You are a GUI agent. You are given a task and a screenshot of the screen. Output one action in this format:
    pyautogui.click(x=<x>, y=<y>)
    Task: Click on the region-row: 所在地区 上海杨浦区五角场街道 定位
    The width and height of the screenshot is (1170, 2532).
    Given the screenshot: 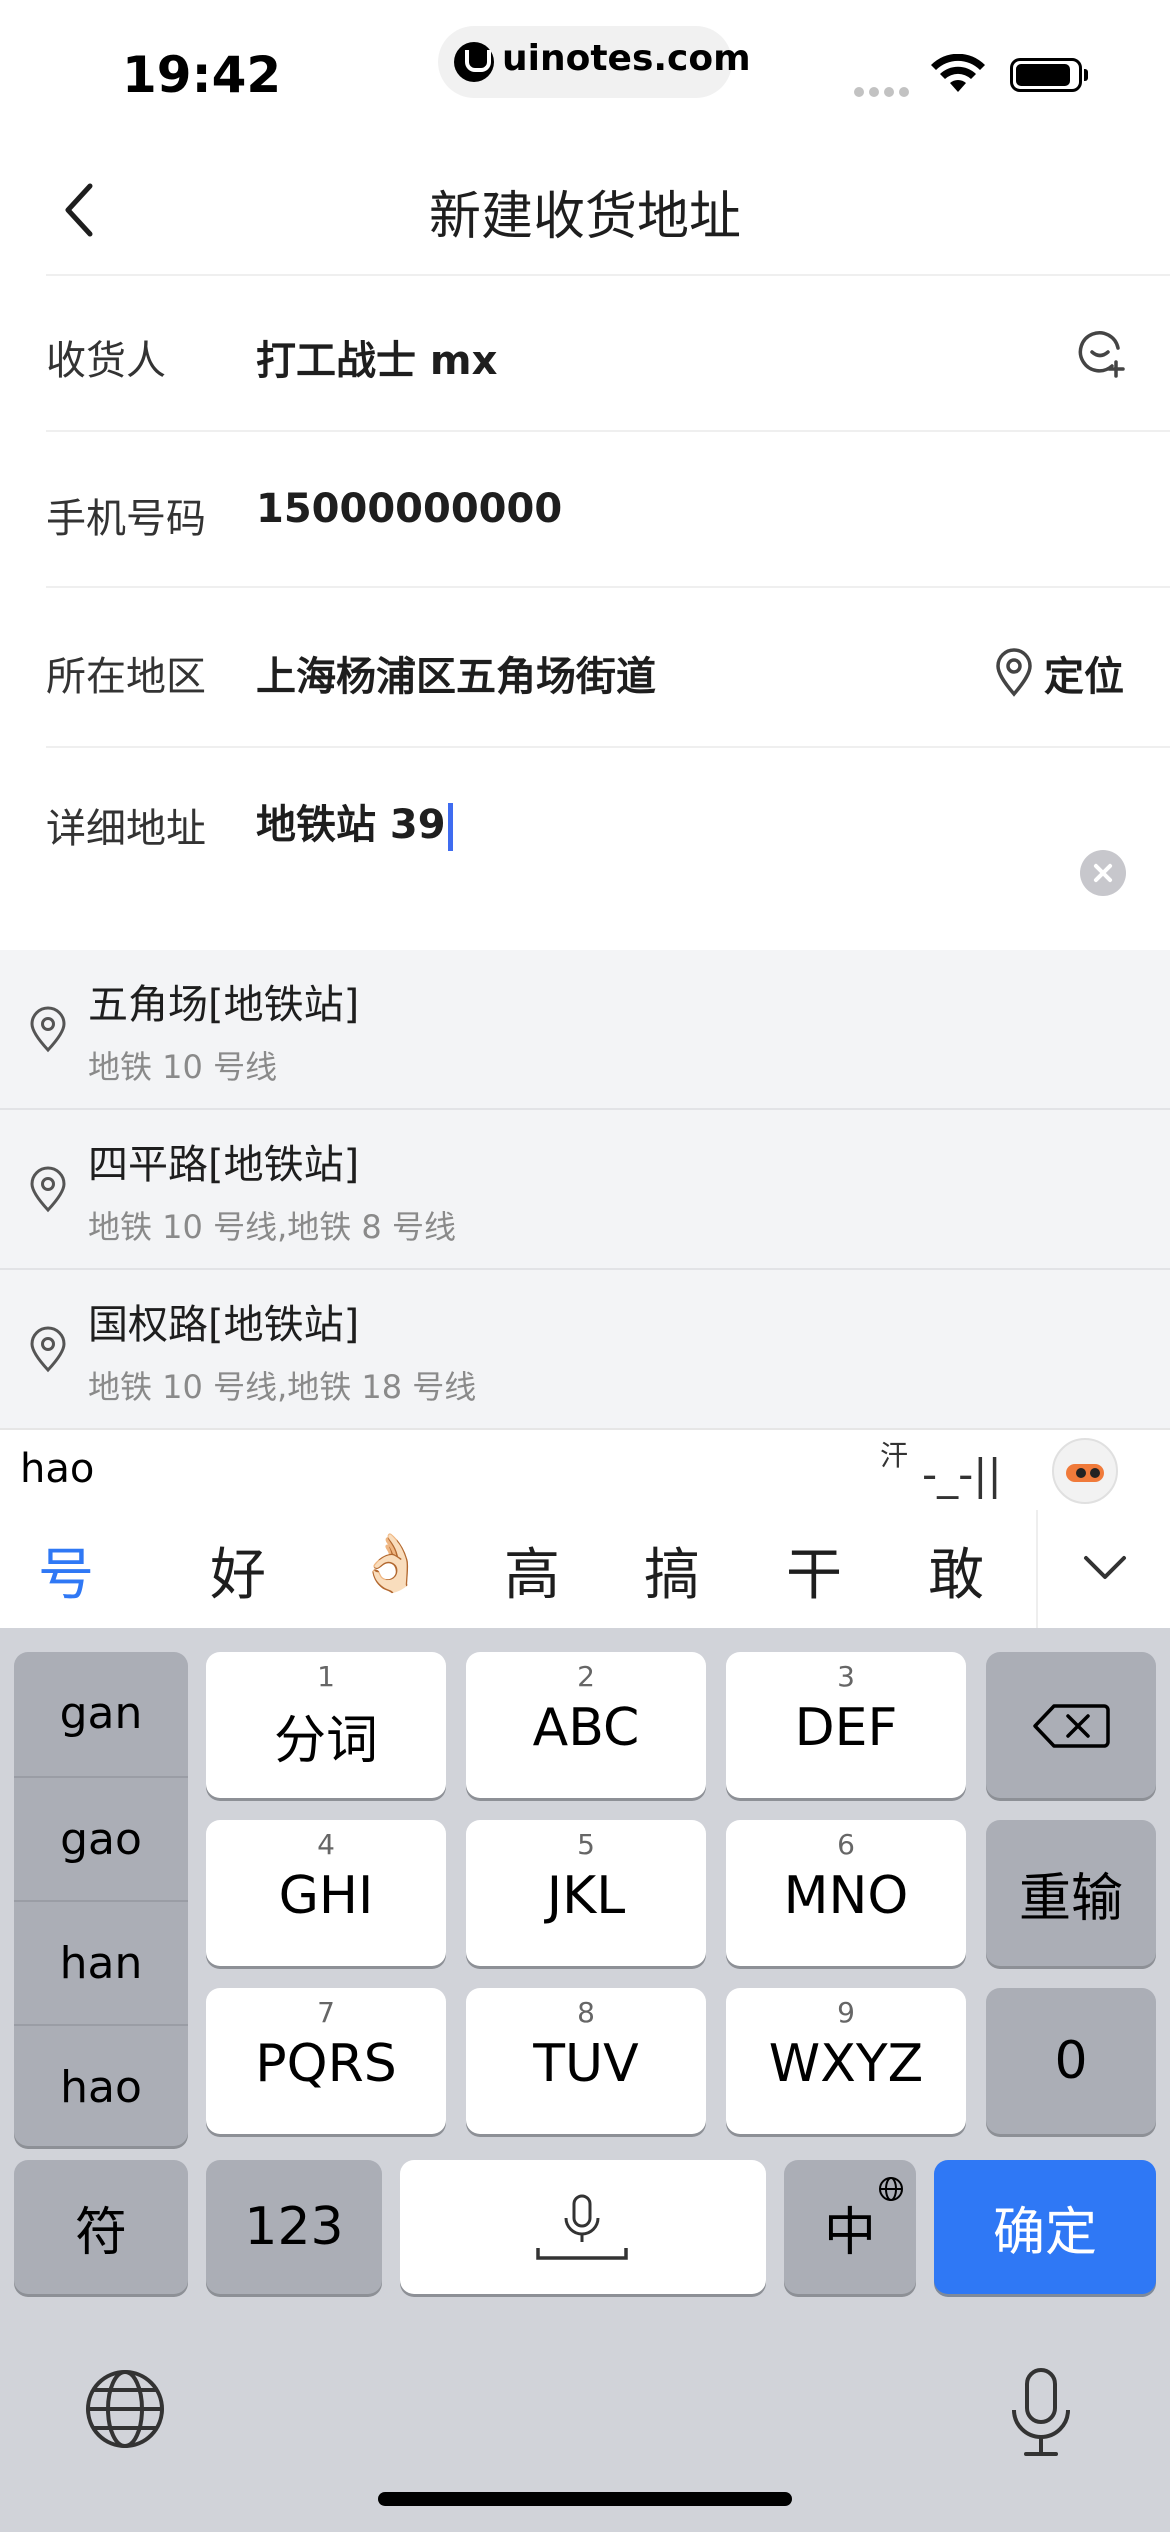 What is the action you would take?
    pyautogui.click(x=608, y=667)
    